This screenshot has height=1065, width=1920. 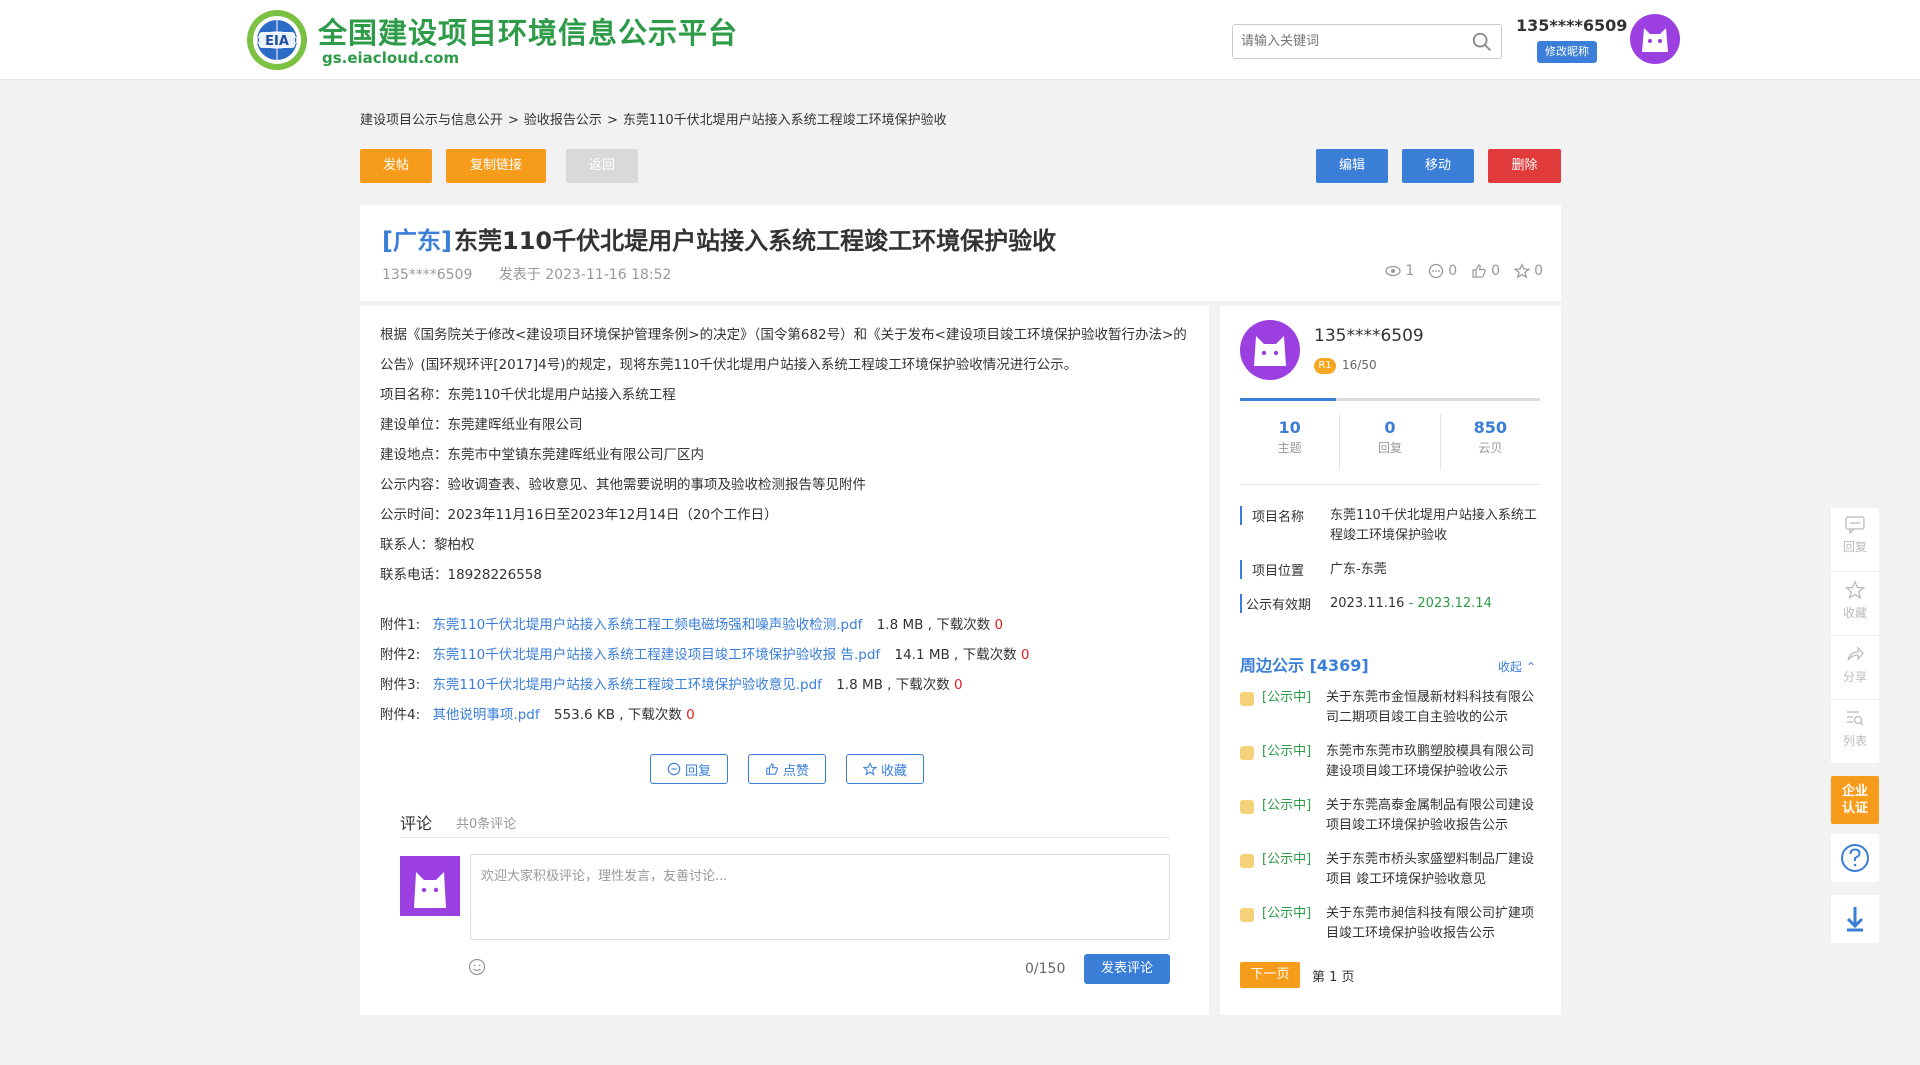 I want to click on level-badge: R1, so click(x=1325, y=366).